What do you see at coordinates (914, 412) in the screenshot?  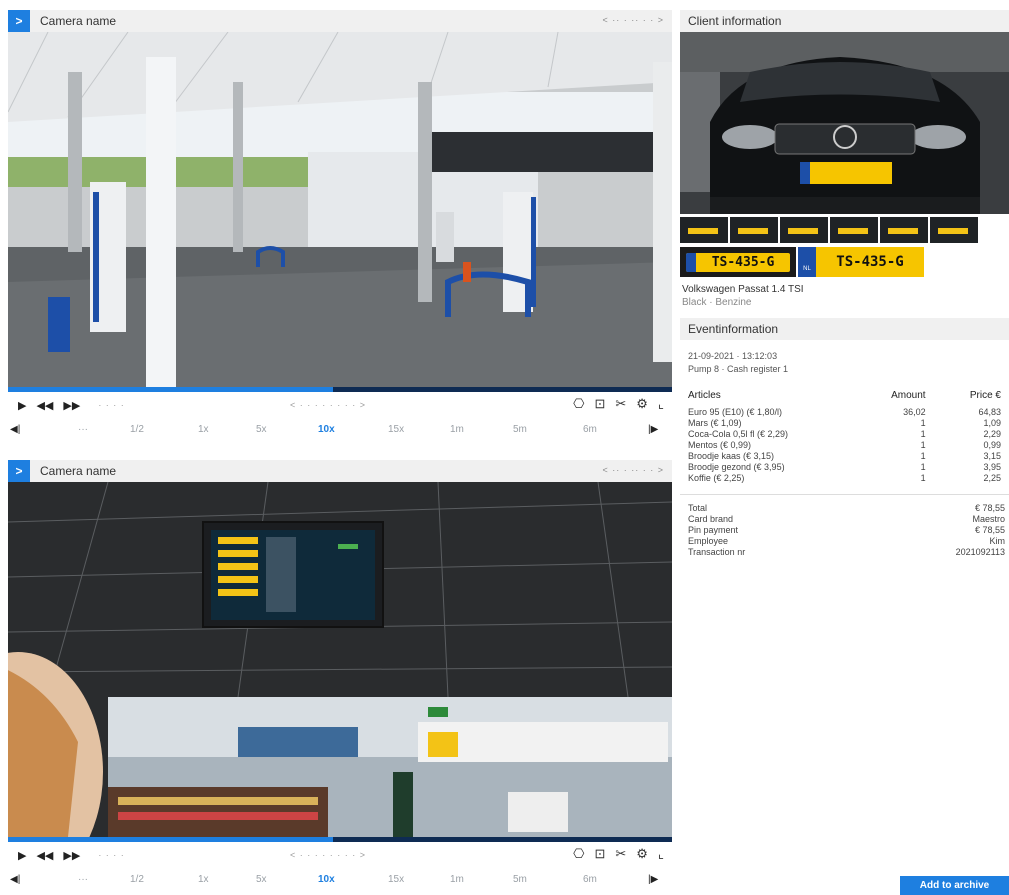 I see `article-amount: 36,02` at bounding box center [914, 412].